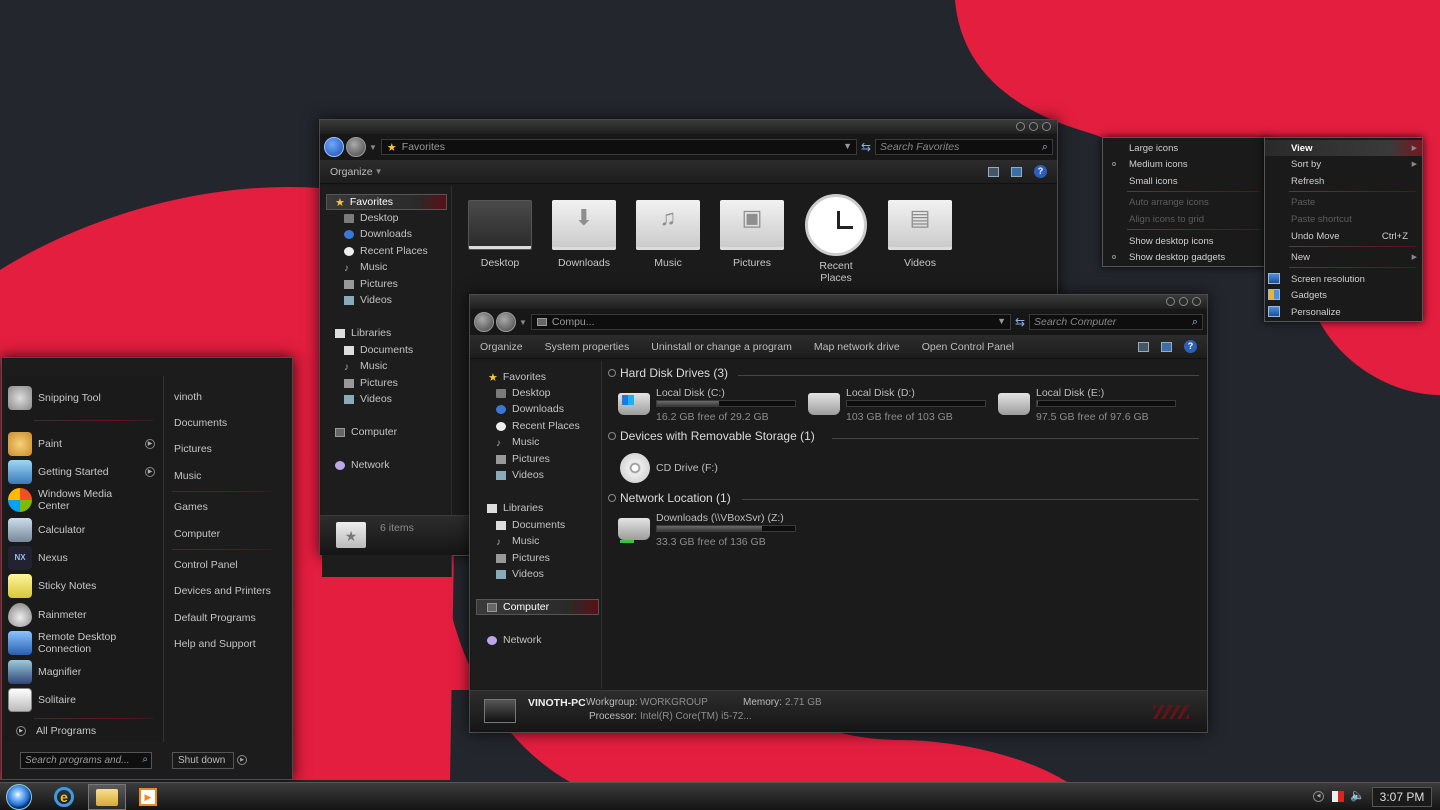  Describe the element at coordinates (188, 397) in the screenshot. I see `start-link-user: vinoth` at that location.